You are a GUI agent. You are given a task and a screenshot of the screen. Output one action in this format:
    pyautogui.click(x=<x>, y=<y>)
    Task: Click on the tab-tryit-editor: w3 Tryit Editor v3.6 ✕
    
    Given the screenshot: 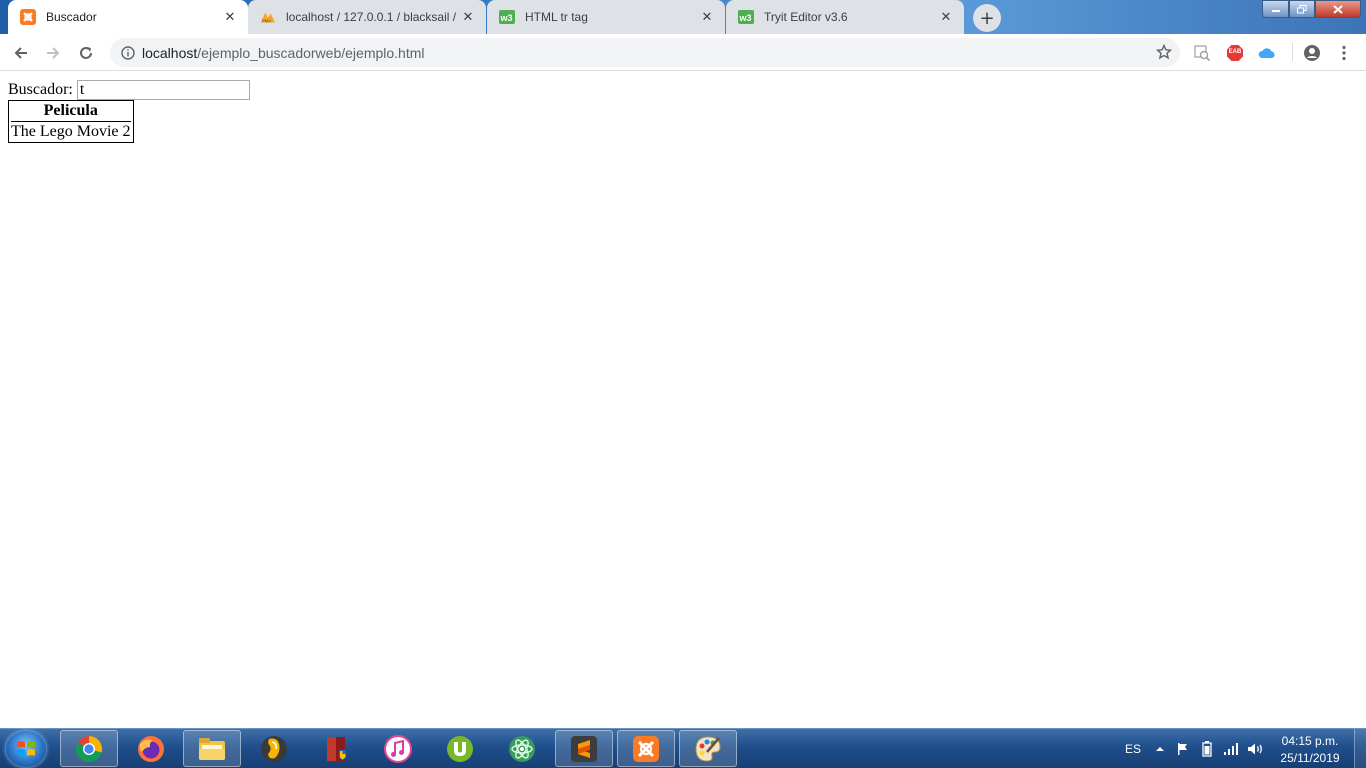 What is the action you would take?
    pyautogui.click(x=845, y=17)
    